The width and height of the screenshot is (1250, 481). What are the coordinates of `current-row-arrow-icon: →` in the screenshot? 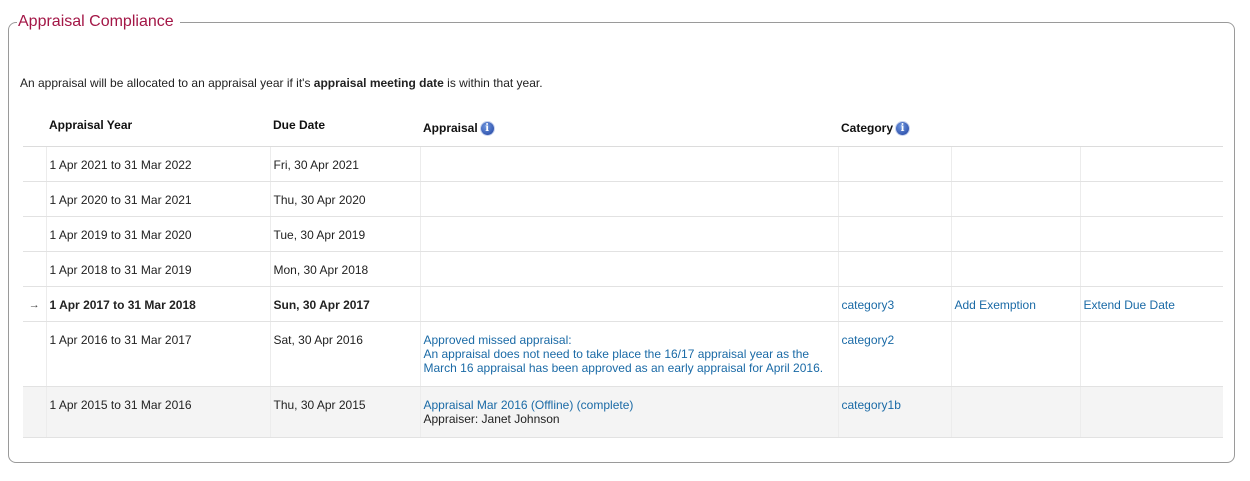 It's located at (34, 305).